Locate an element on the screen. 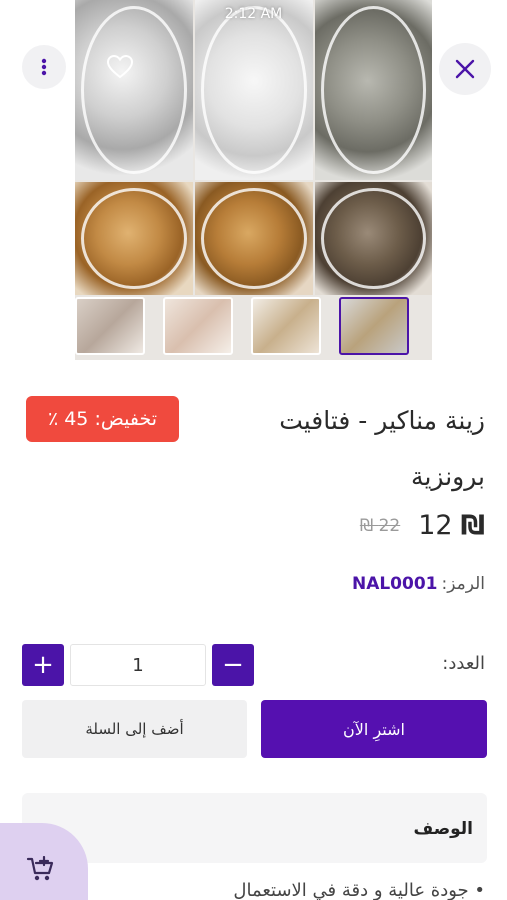 The width and height of the screenshot is (507, 900). close-icon is located at coordinates (465, 69).